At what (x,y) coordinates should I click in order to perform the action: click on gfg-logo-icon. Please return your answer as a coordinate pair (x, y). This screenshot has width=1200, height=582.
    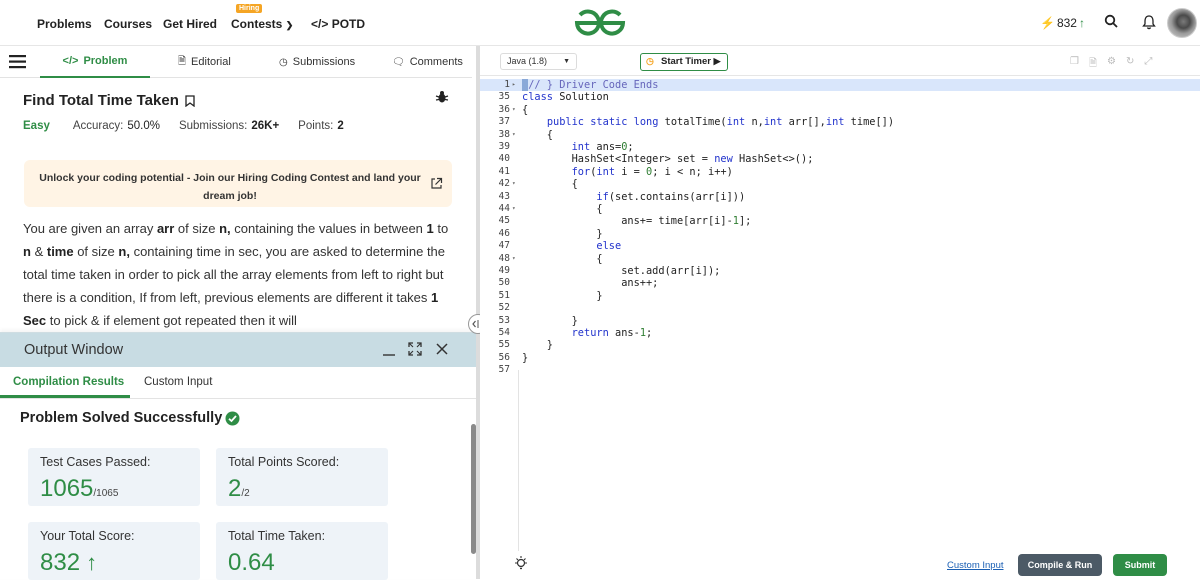
    Looking at the image, I should click on (600, 23).